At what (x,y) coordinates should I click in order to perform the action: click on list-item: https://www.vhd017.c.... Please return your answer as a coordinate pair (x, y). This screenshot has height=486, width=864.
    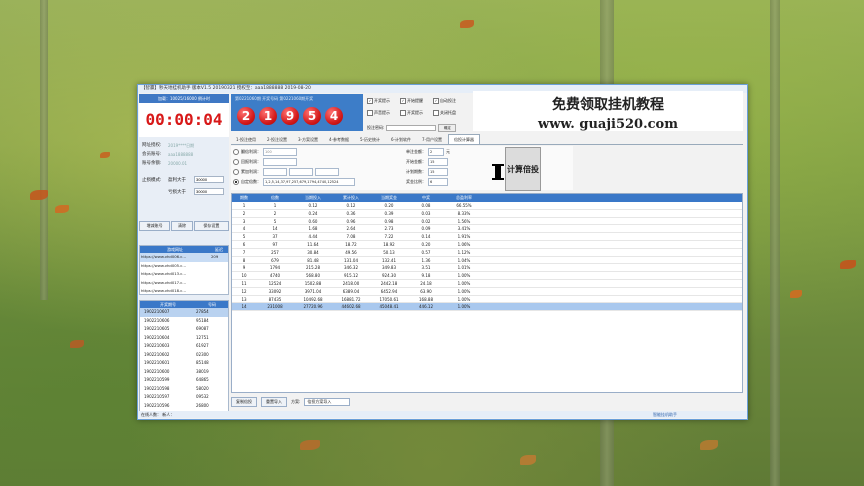
    Looking at the image, I should click on (184, 283).